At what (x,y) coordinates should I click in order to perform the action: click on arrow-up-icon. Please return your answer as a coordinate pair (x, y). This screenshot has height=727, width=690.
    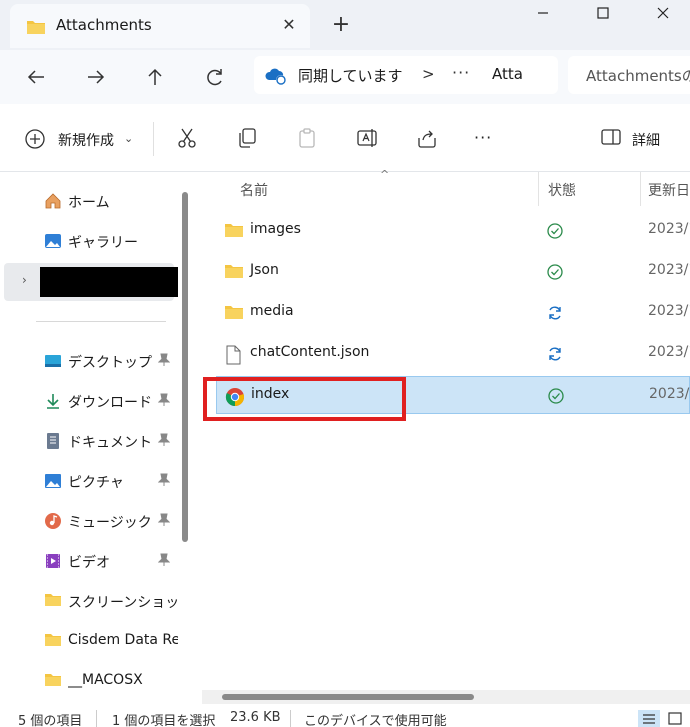
    Looking at the image, I should click on (155, 76).